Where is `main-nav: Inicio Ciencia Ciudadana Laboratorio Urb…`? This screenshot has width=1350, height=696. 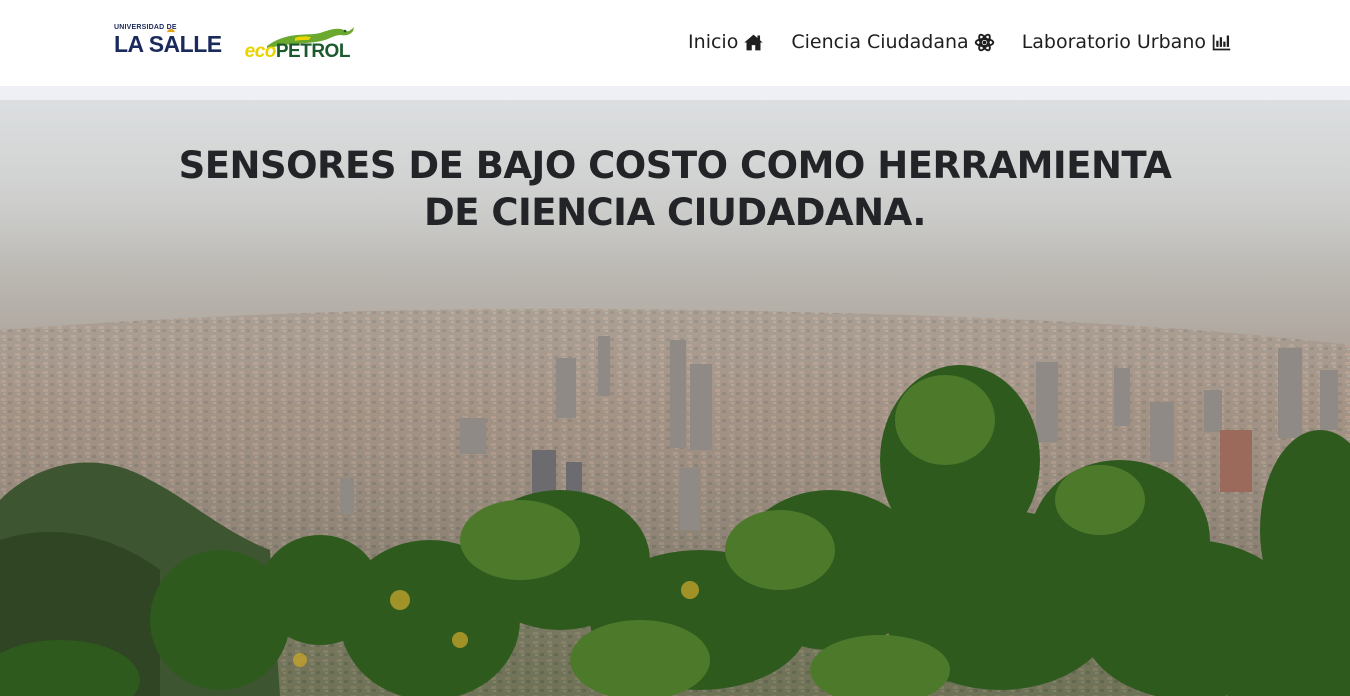 main-nav: Inicio Ciencia Ciudadana Laboratorio Urb… is located at coordinates (960, 42).